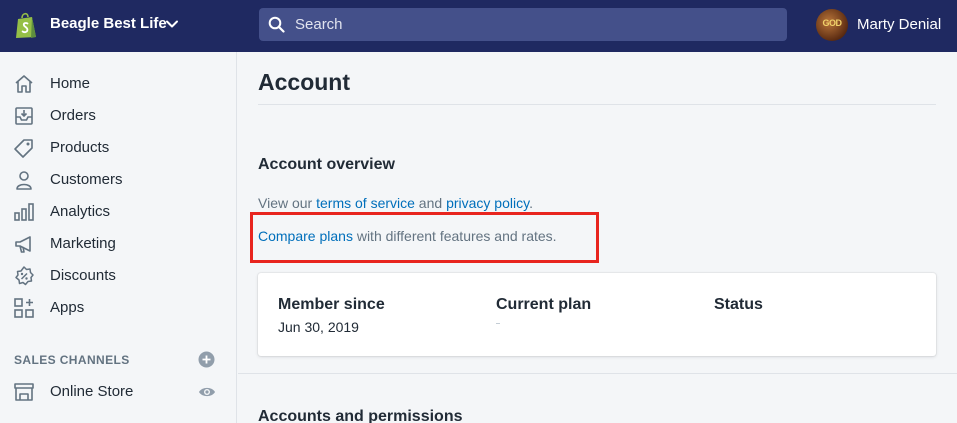  I want to click on top-bar: Beagle Best Life GOD Marty Denial, so click(478, 26).